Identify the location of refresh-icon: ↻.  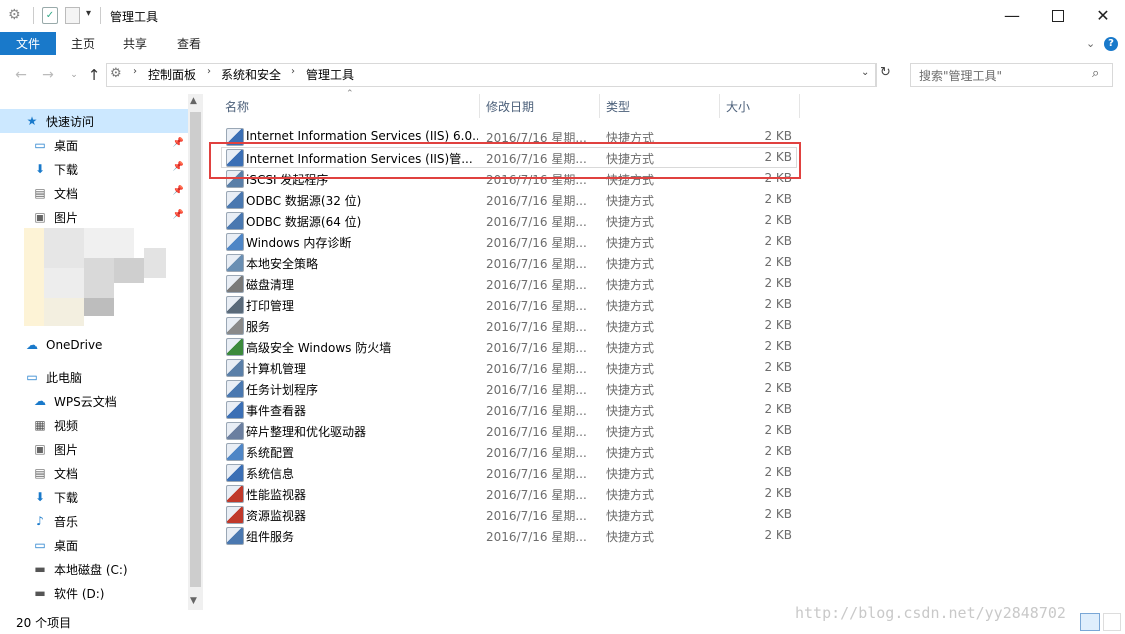
(885, 72).